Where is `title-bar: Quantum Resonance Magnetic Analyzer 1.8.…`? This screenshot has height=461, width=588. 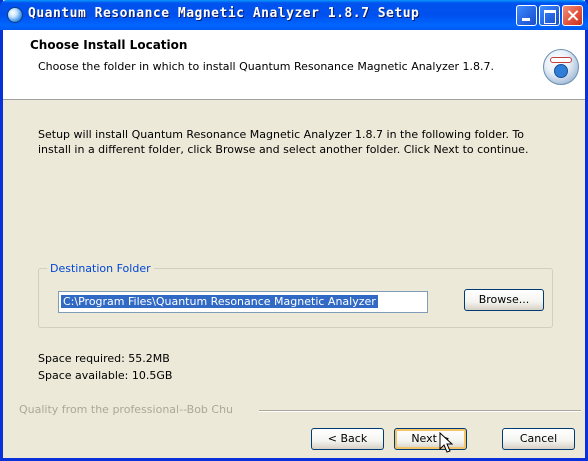
title-bar: Quantum Resonance Magnetic Analyzer 1.8.… is located at coordinates (294, 15).